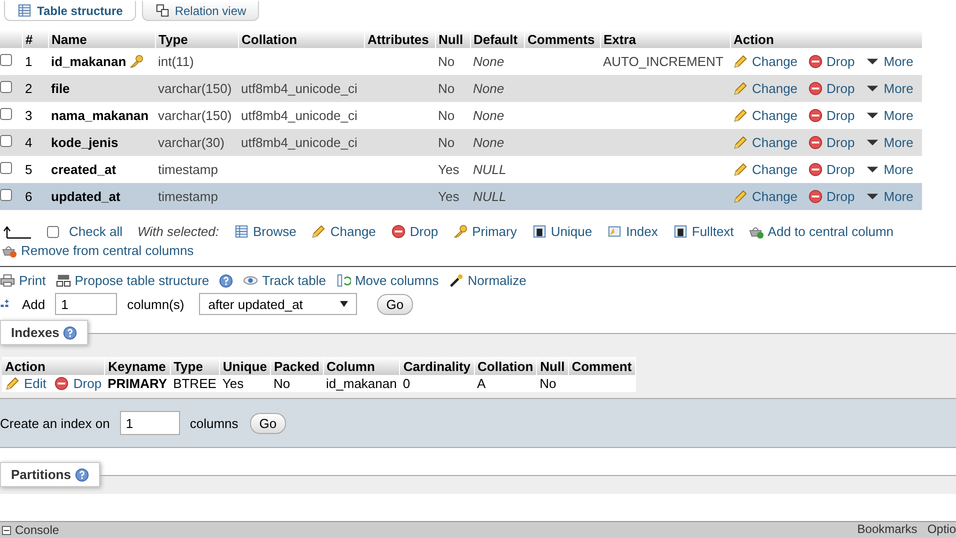  What do you see at coordinates (133, 280) in the screenshot?
I see `propose-link: Propose table structure` at bounding box center [133, 280].